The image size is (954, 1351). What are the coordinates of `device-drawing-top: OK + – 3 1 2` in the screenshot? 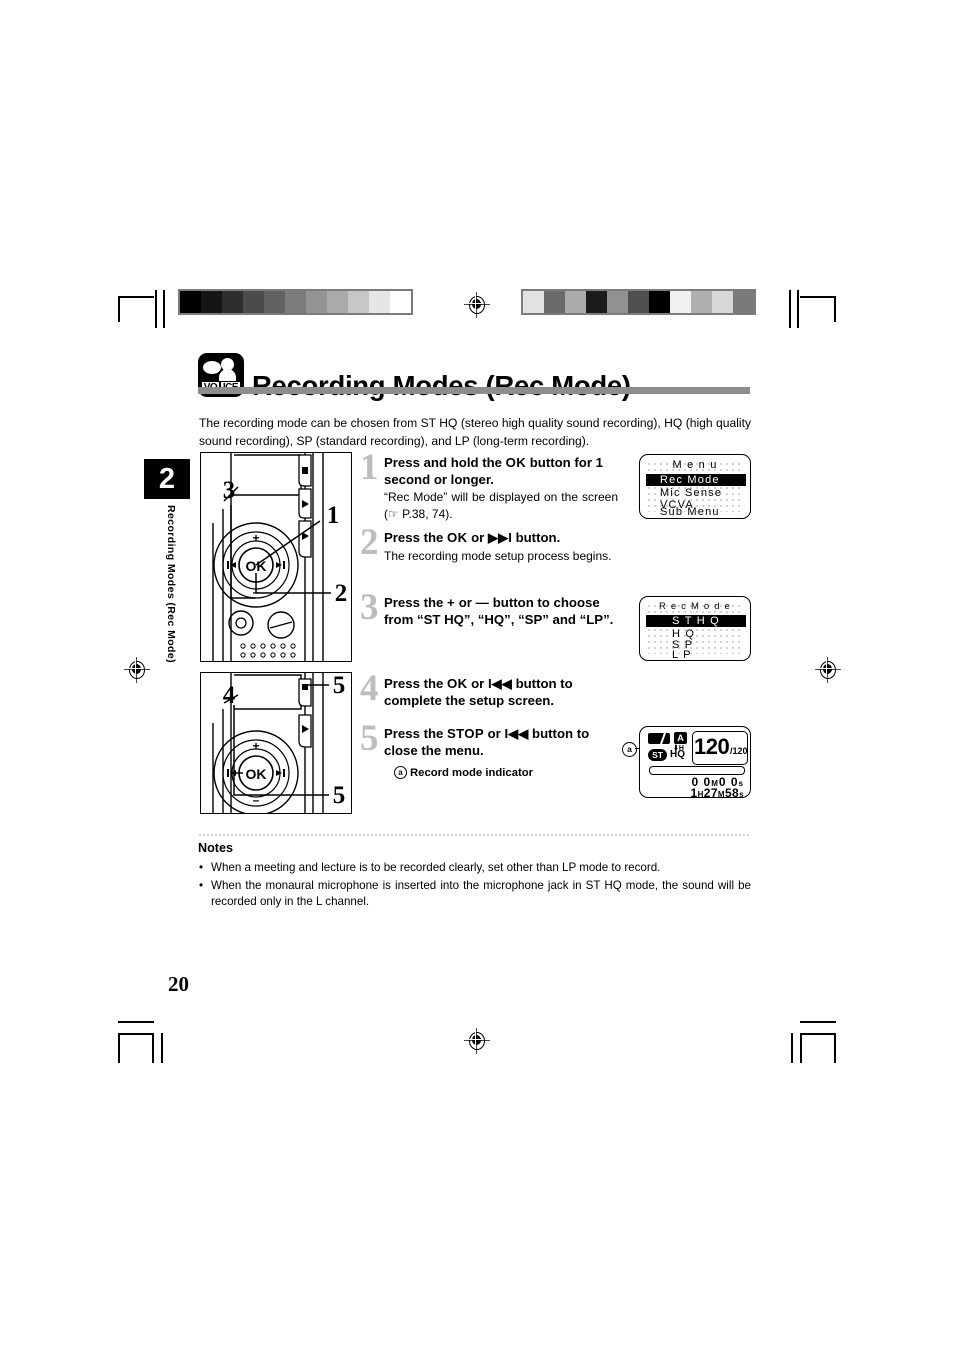 It's located at (280, 557).